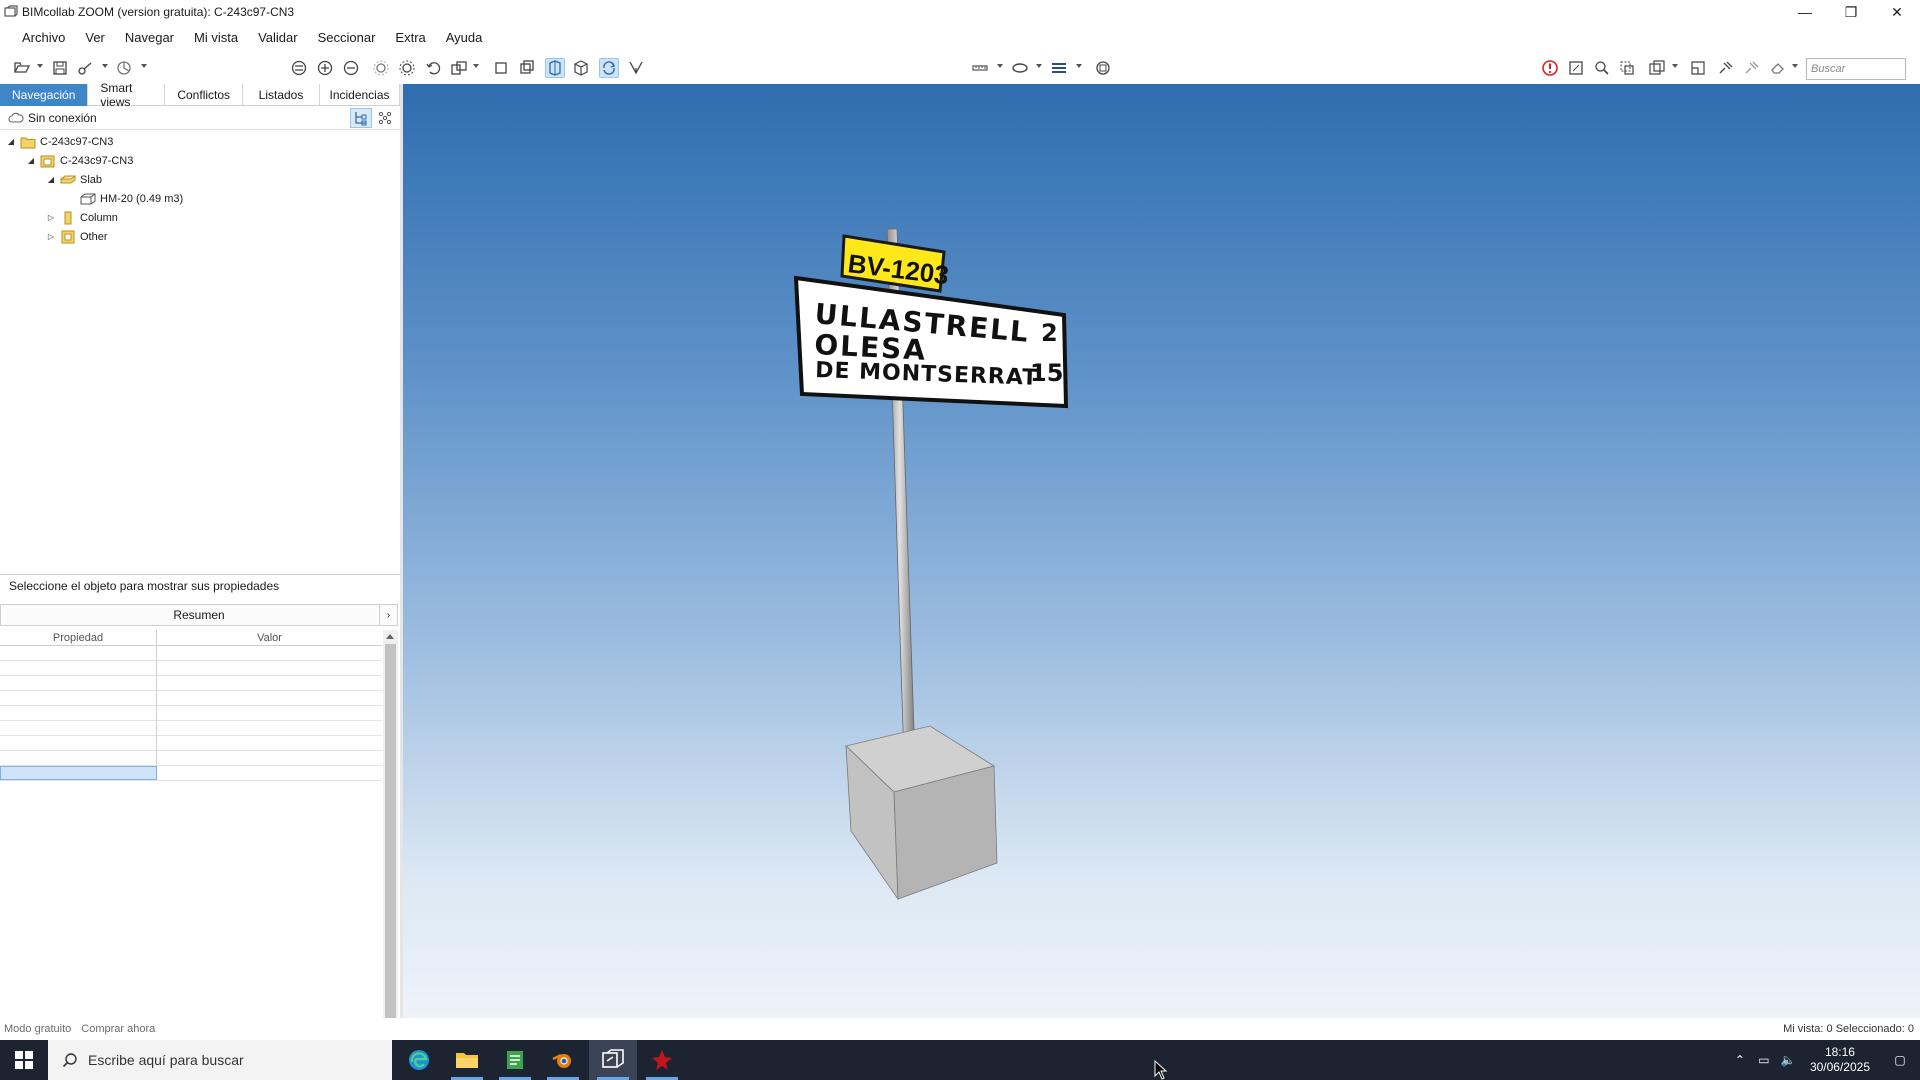 The width and height of the screenshot is (1920, 1080). I want to click on menu-mi-vista: Mi vista, so click(216, 37).